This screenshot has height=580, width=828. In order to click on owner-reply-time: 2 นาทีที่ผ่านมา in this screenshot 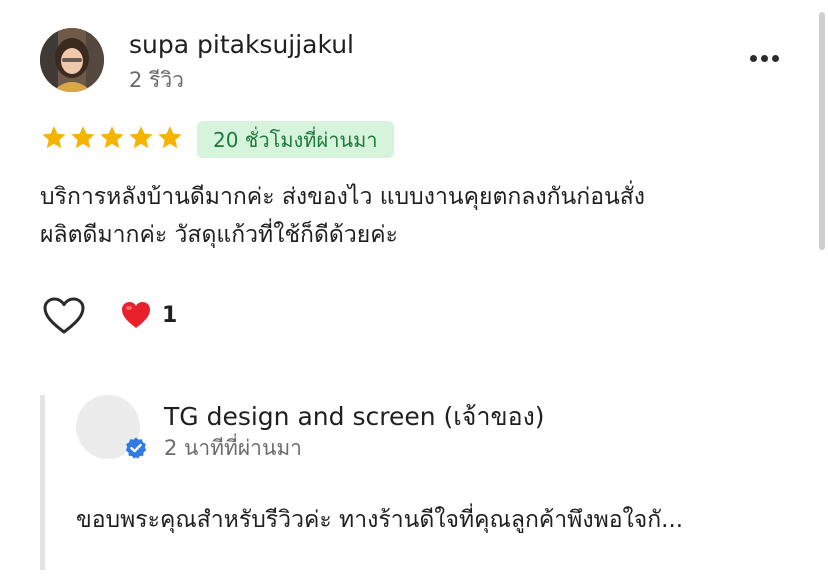, I will do `click(233, 448)`.